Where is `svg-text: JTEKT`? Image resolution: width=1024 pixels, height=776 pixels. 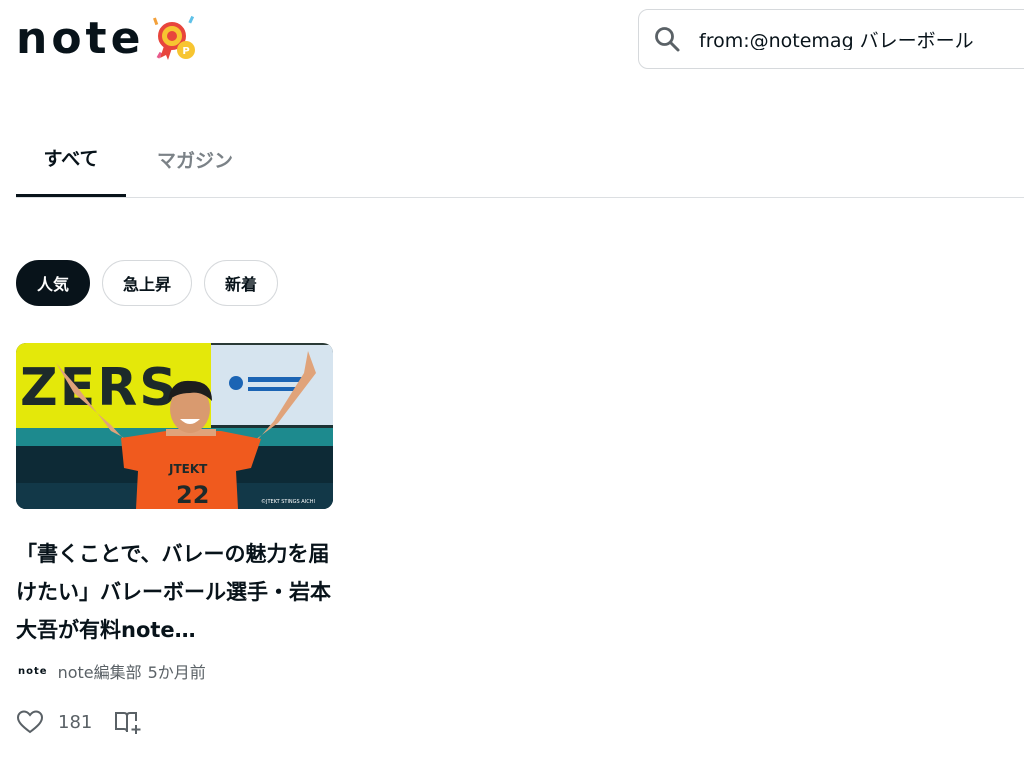 svg-text: JTEKT is located at coordinates (188, 469).